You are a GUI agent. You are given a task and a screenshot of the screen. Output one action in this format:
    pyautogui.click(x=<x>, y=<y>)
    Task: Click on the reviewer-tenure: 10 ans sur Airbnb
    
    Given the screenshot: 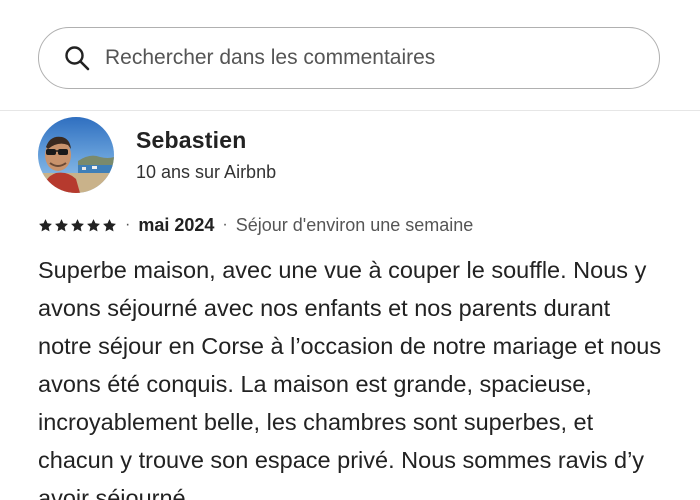 What is the action you would take?
    pyautogui.click(x=206, y=172)
    